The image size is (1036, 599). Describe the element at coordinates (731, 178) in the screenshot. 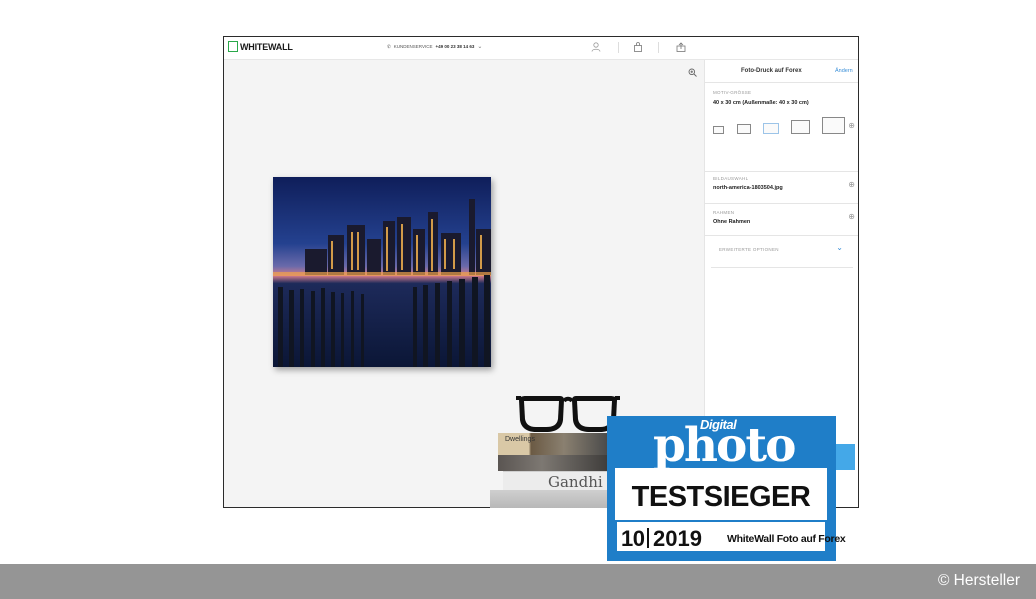

I see `image-label: BILDAUSWAHL` at that location.